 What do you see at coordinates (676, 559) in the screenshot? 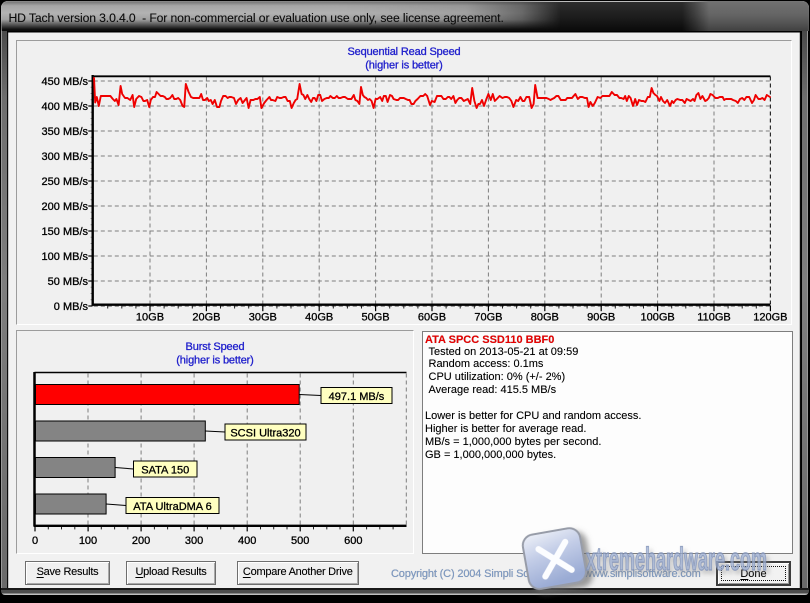
I see `svg-text: xtremehardware.com` at bounding box center [676, 559].